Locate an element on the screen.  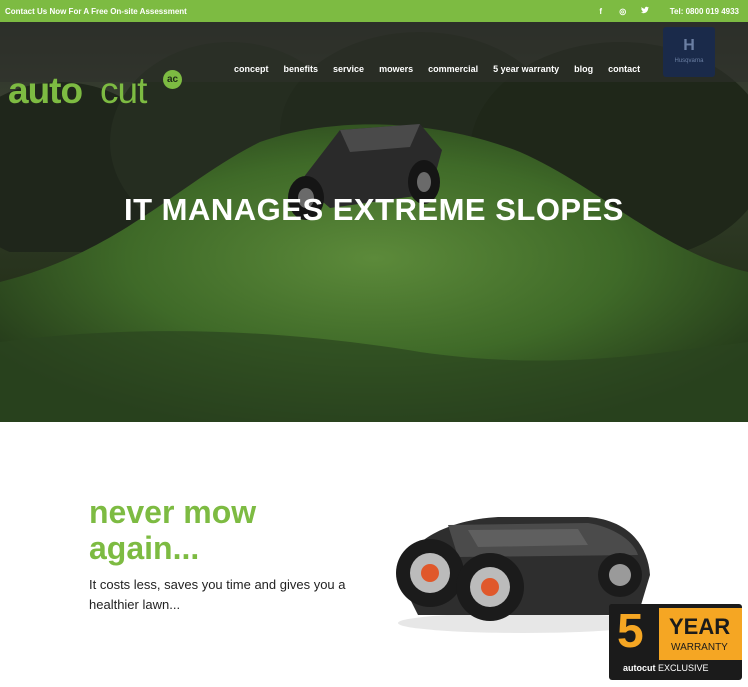
warranty-number: 5 is located at coordinates (630, 631).